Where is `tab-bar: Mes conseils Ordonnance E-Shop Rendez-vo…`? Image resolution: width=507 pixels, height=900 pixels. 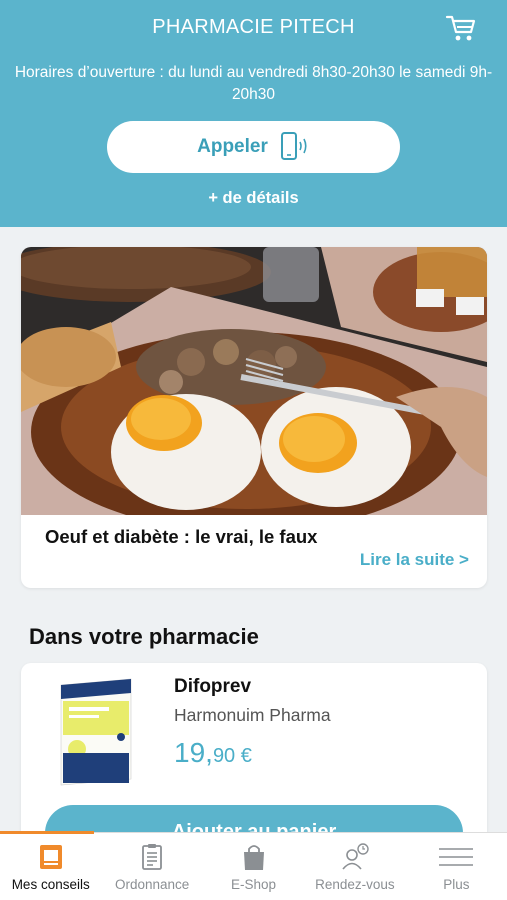 tab-bar: Mes conseils Ordonnance E-Shop Rendez-vo… is located at coordinates (253, 865).